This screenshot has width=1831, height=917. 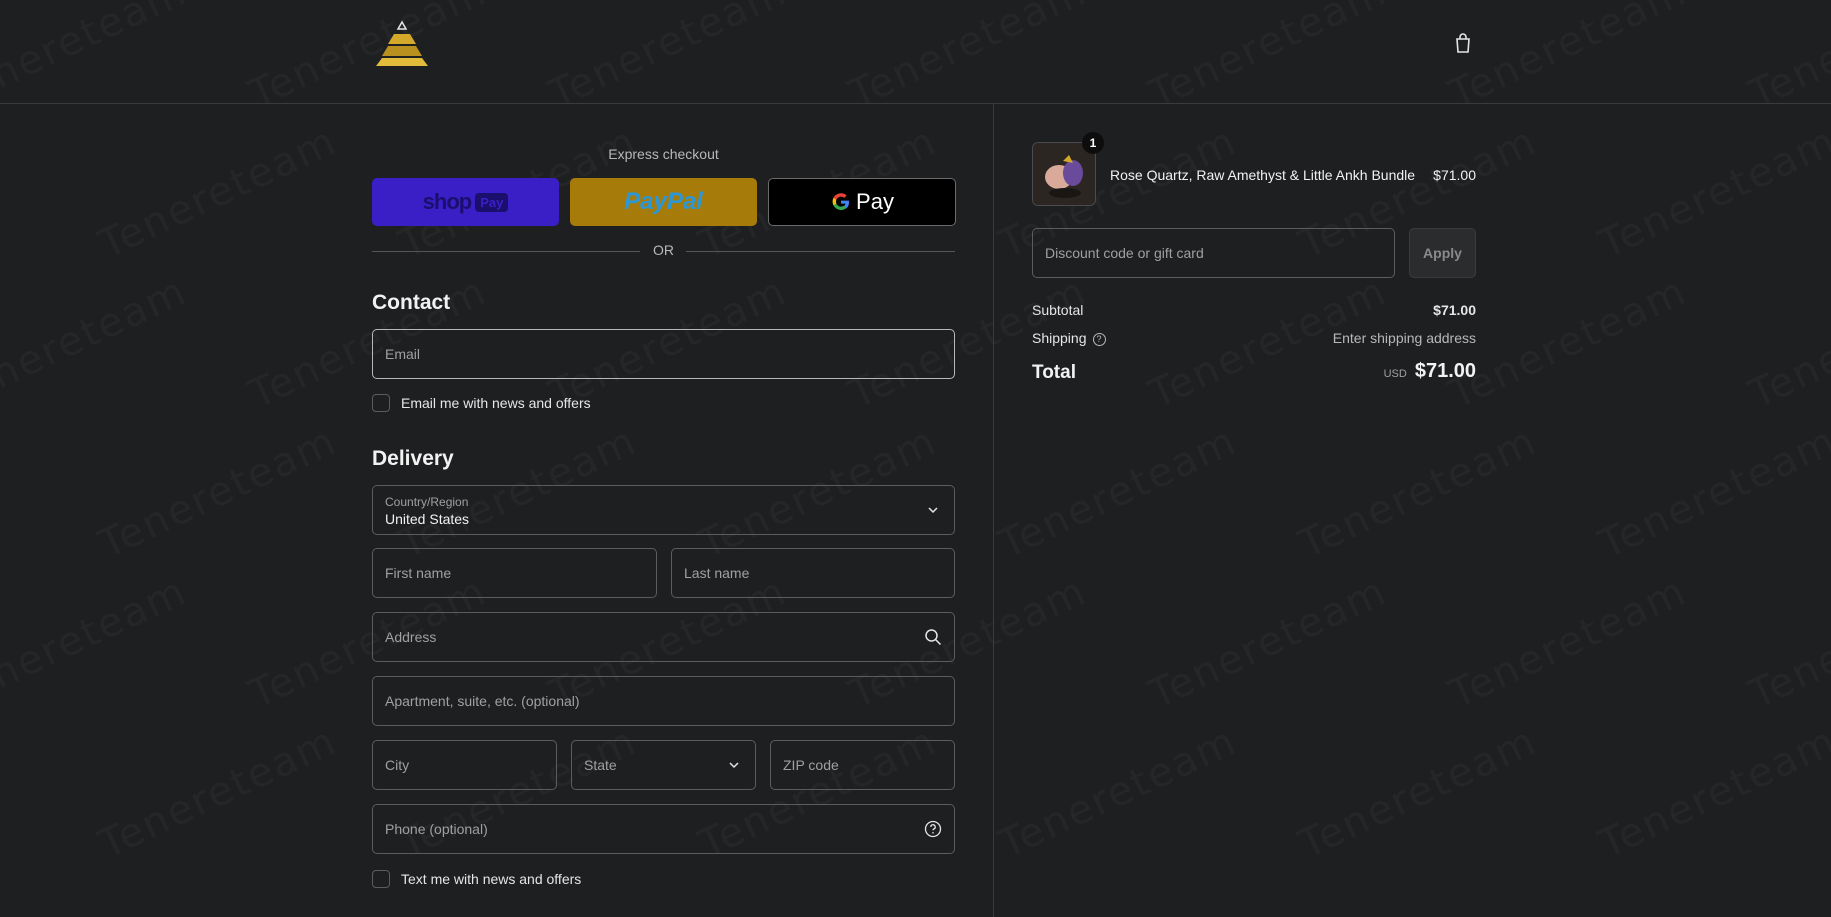 What do you see at coordinates (1093, 143) in the screenshot?
I see `quantity-badge: 1` at bounding box center [1093, 143].